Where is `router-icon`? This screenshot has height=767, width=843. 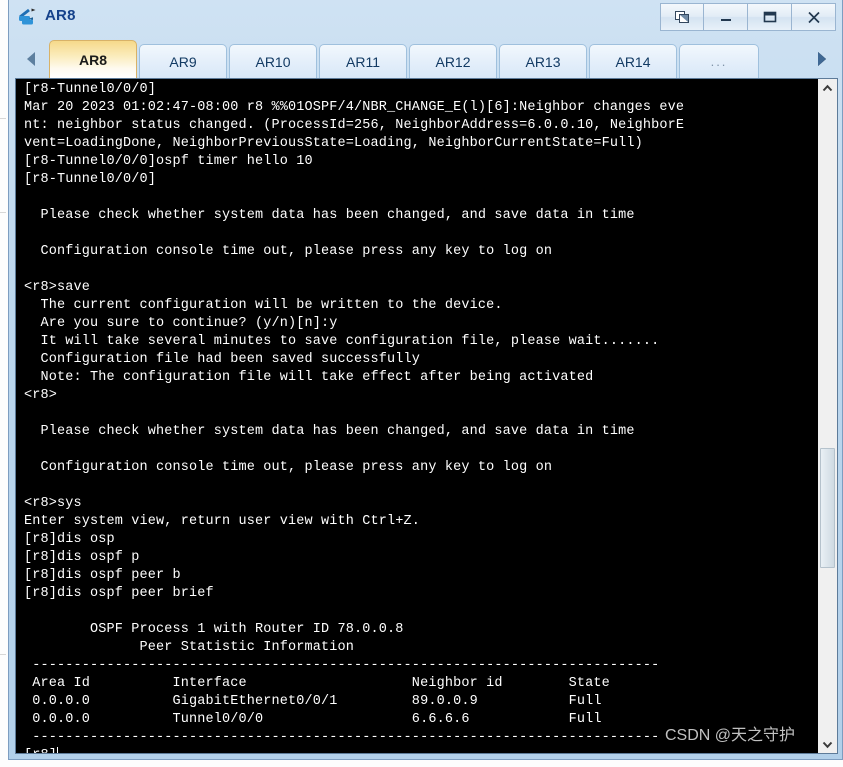
router-icon is located at coordinates (28, 15).